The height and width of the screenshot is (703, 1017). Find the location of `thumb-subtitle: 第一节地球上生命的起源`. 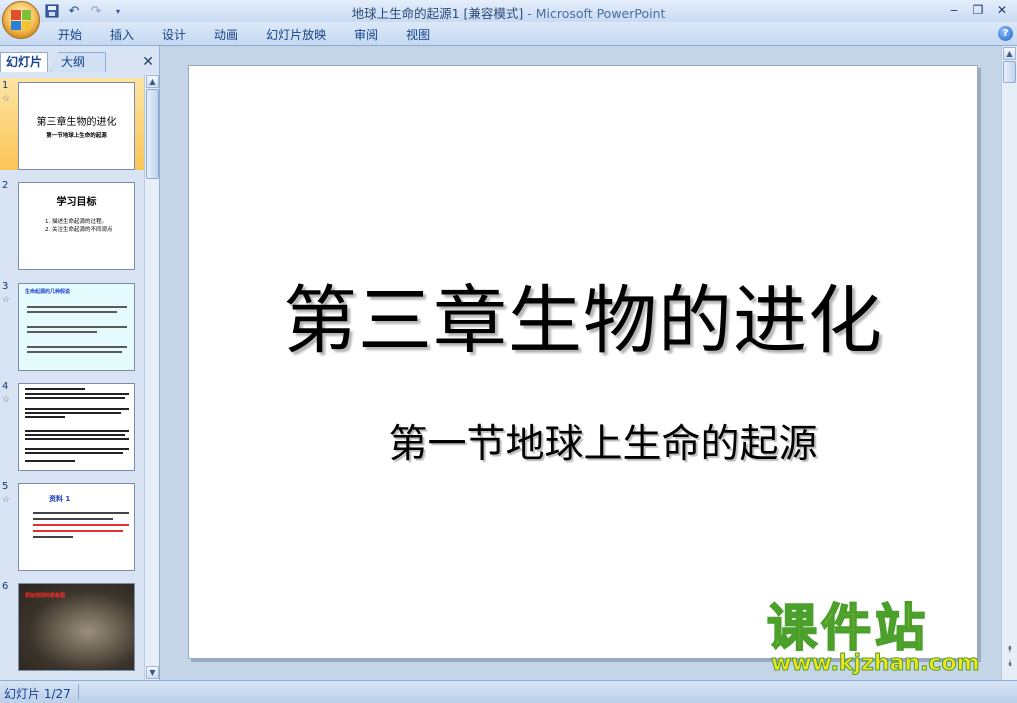

thumb-subtitle: 第一节地球上生命的起源 is located at coordinates (76, 136).